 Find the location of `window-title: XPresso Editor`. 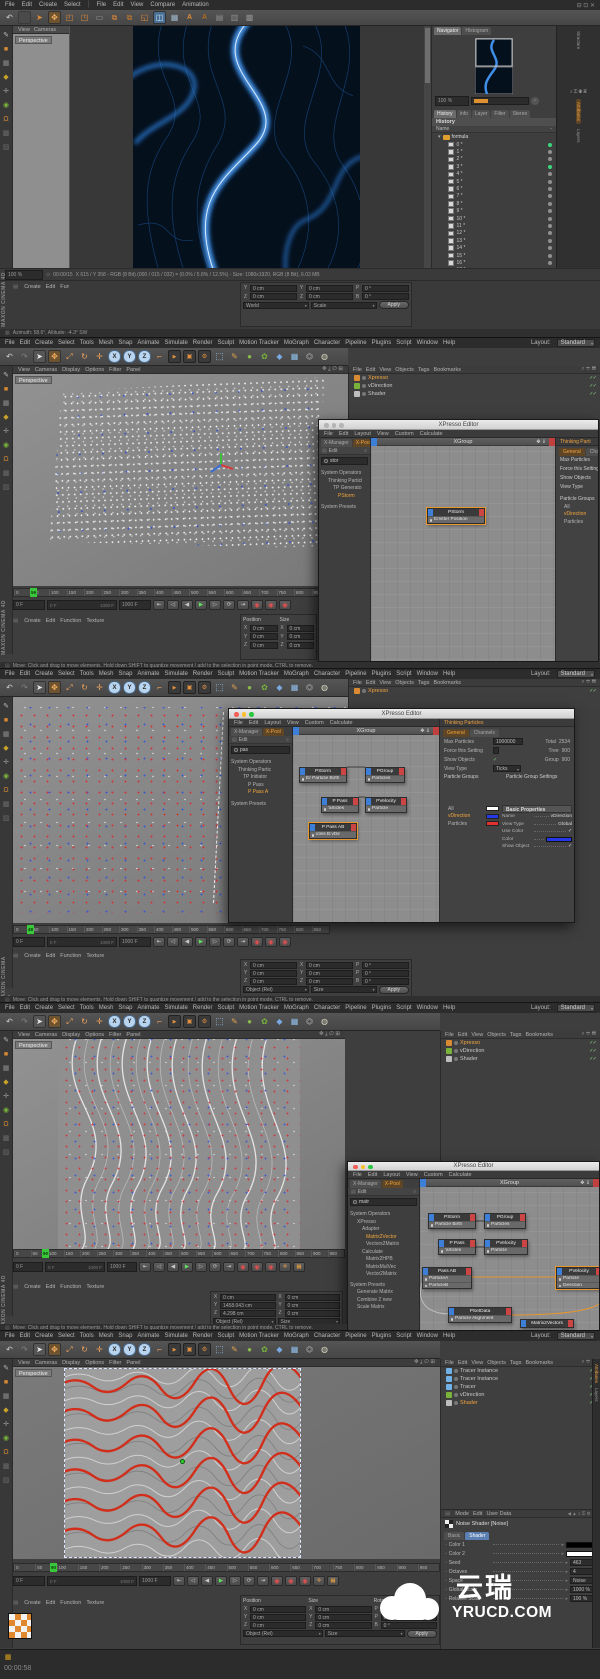

window-title: XPresso Editor is located at coordinates (401, 714).